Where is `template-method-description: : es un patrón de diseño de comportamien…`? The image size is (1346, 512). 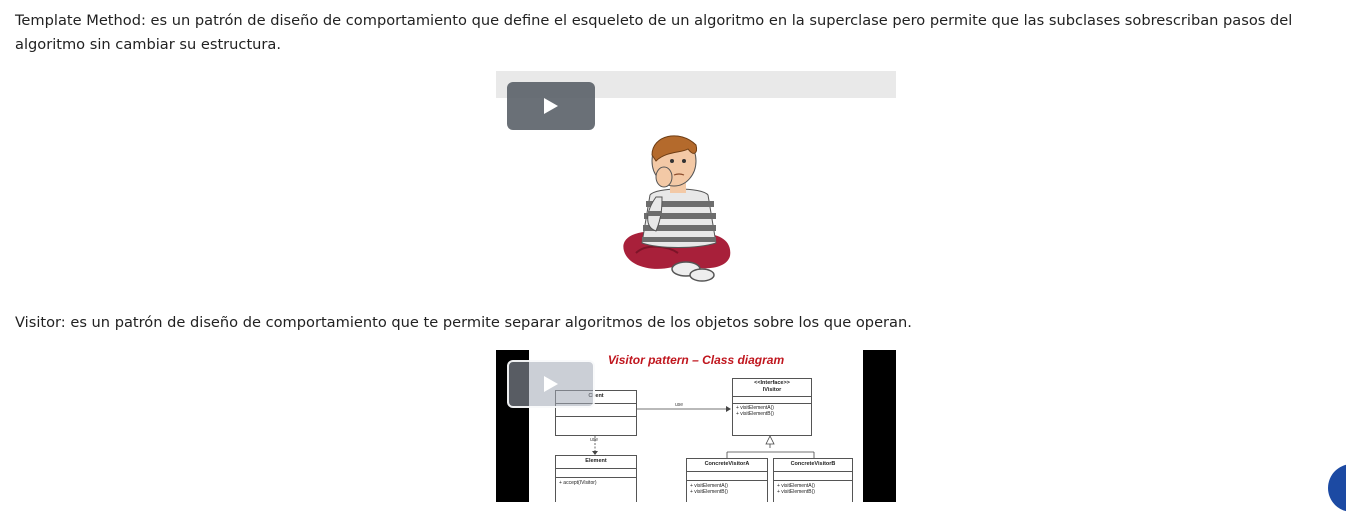
template-method-description: : es un patrón de diseño de comportamien… is located at coordinates (654, 32).